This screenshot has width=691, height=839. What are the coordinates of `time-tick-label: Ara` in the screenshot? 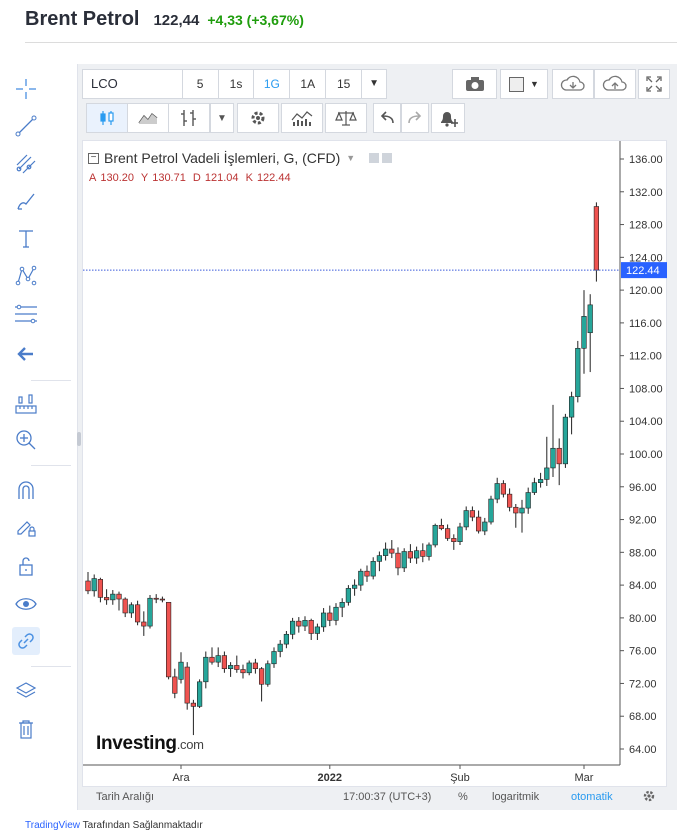 It's located at (181, 778).